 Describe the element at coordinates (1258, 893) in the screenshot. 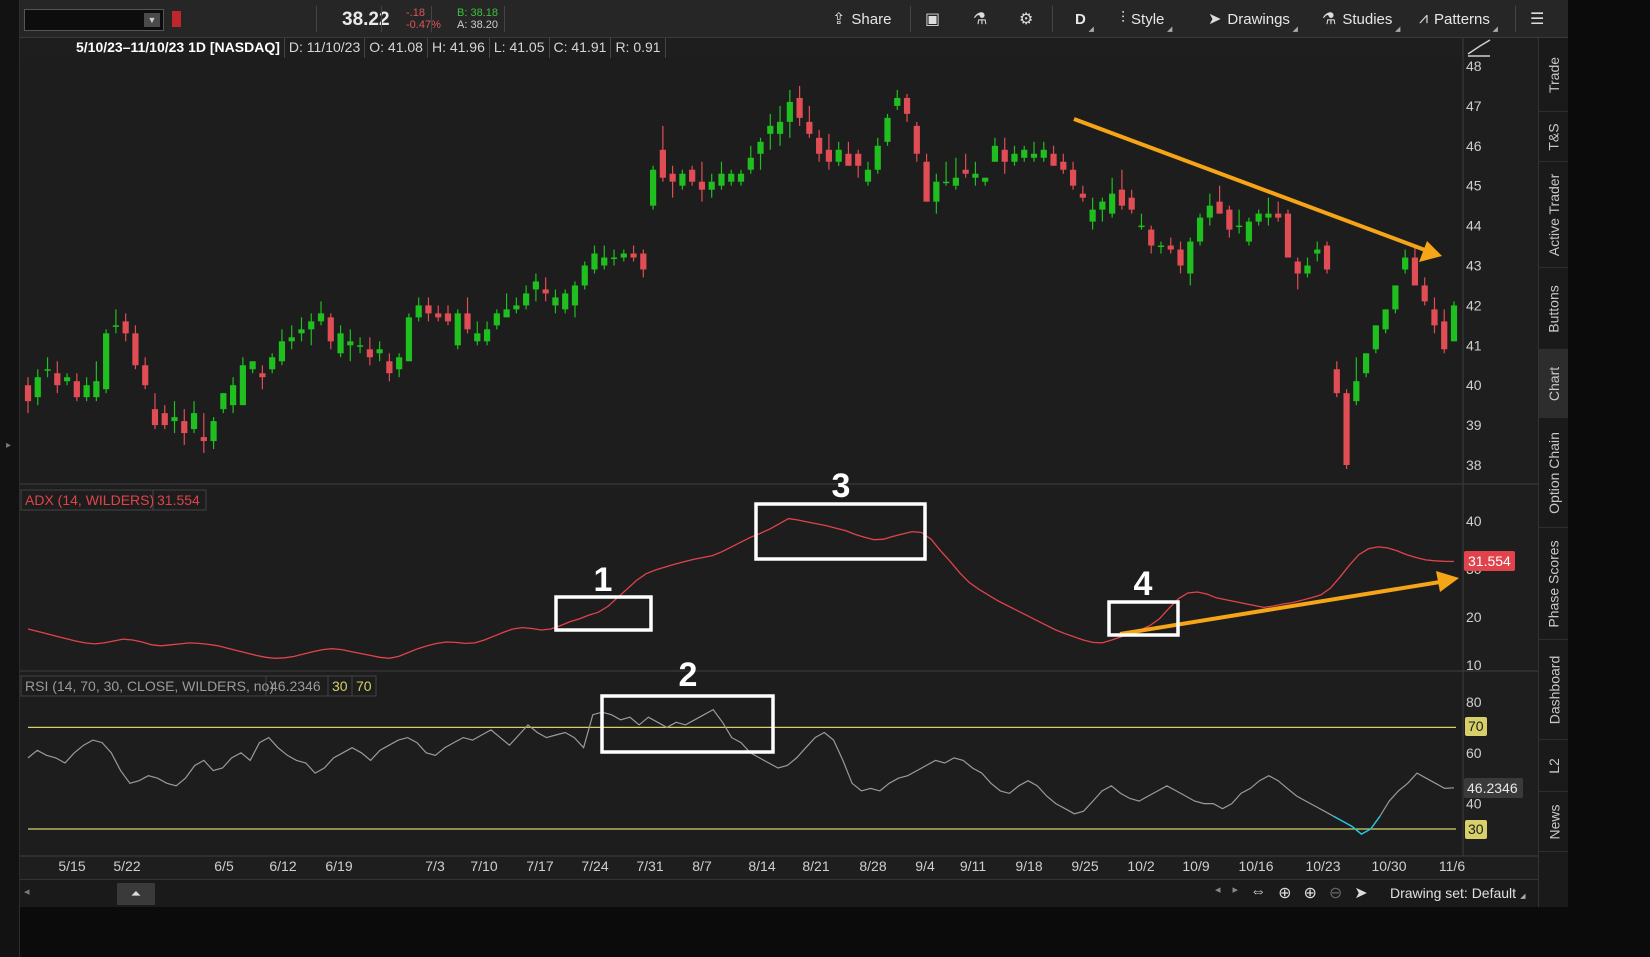

I see `pan-horizontal-icon: ⇔` at that location.